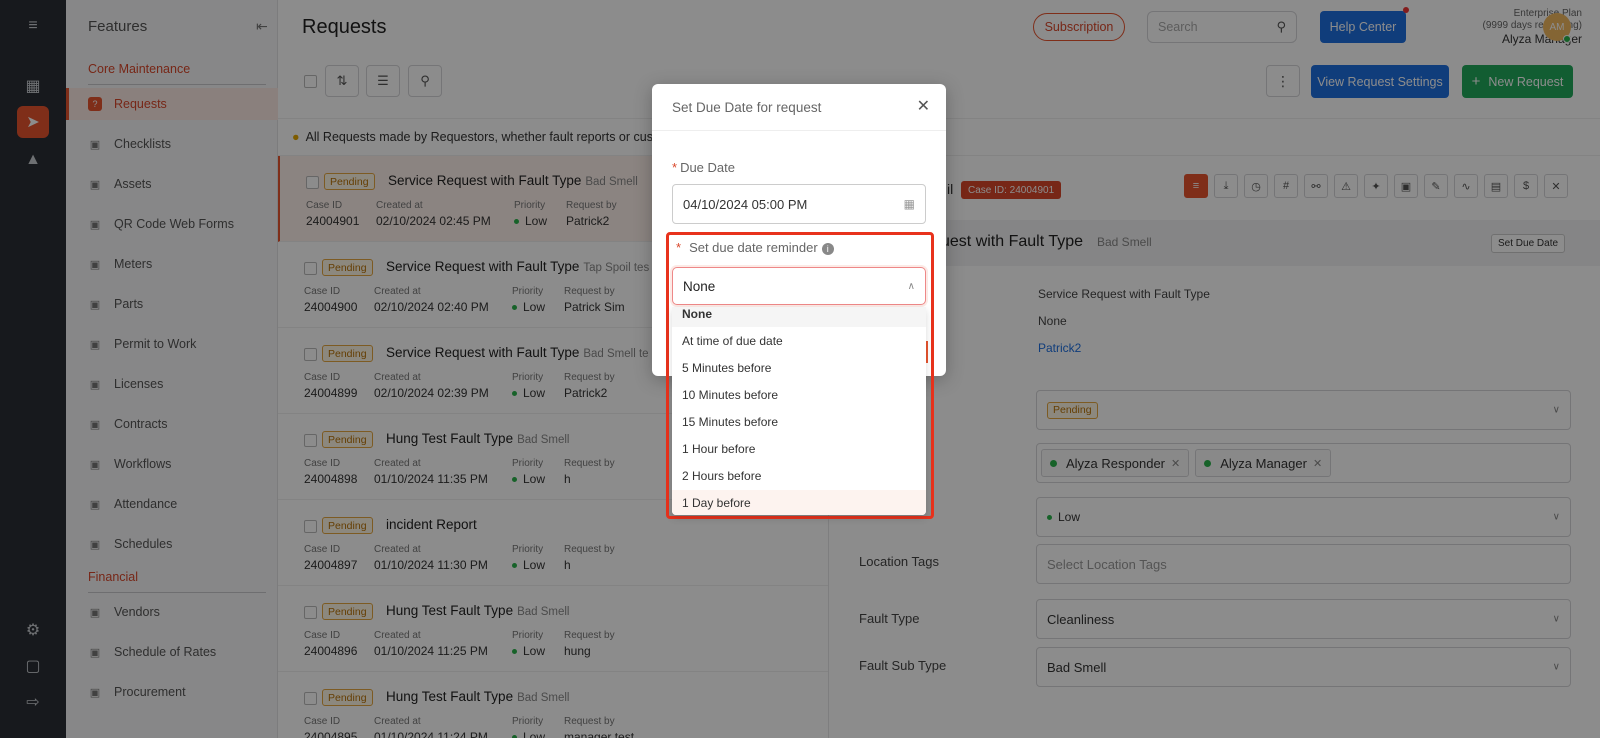 The image size is (1600, 738). What do you see at coordinates (799, 204) in the screenshot?
I see `due-date-input: 04/10/2024 05:00 PM ▦` at bounding box center [799, 204].